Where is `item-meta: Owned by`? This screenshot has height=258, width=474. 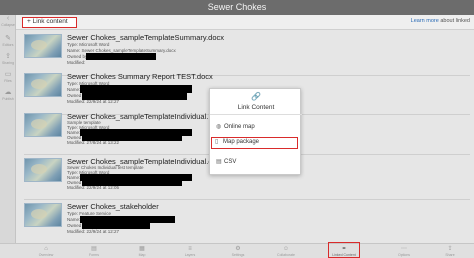
item-meta: Owned by is located at coordinates (77, 56).